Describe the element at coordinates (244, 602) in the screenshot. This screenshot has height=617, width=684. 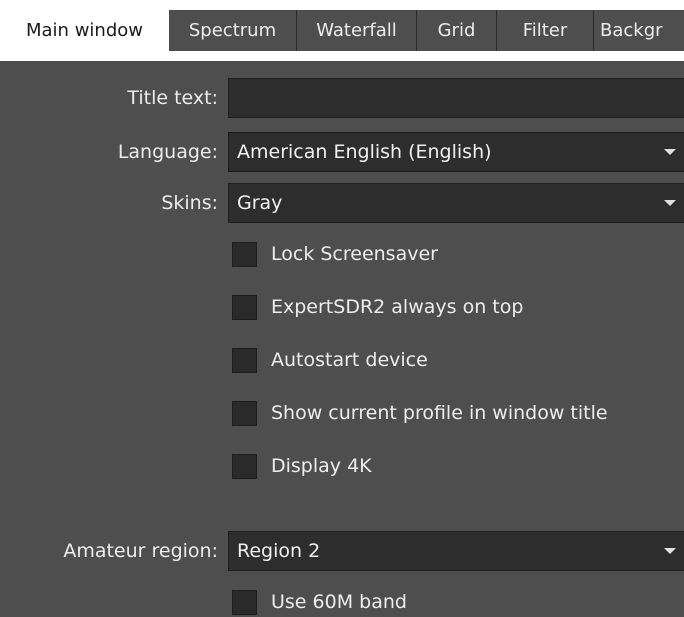
I see `use-60m-band-checkbox` at that location.